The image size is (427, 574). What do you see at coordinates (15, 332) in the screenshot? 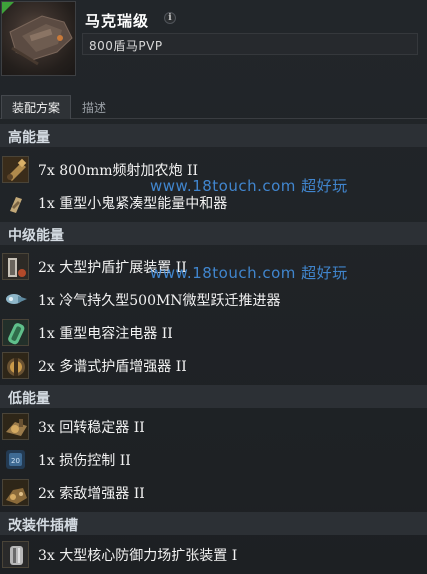
I see `capacitor-booster-icon` at bounding box center [15, 332].